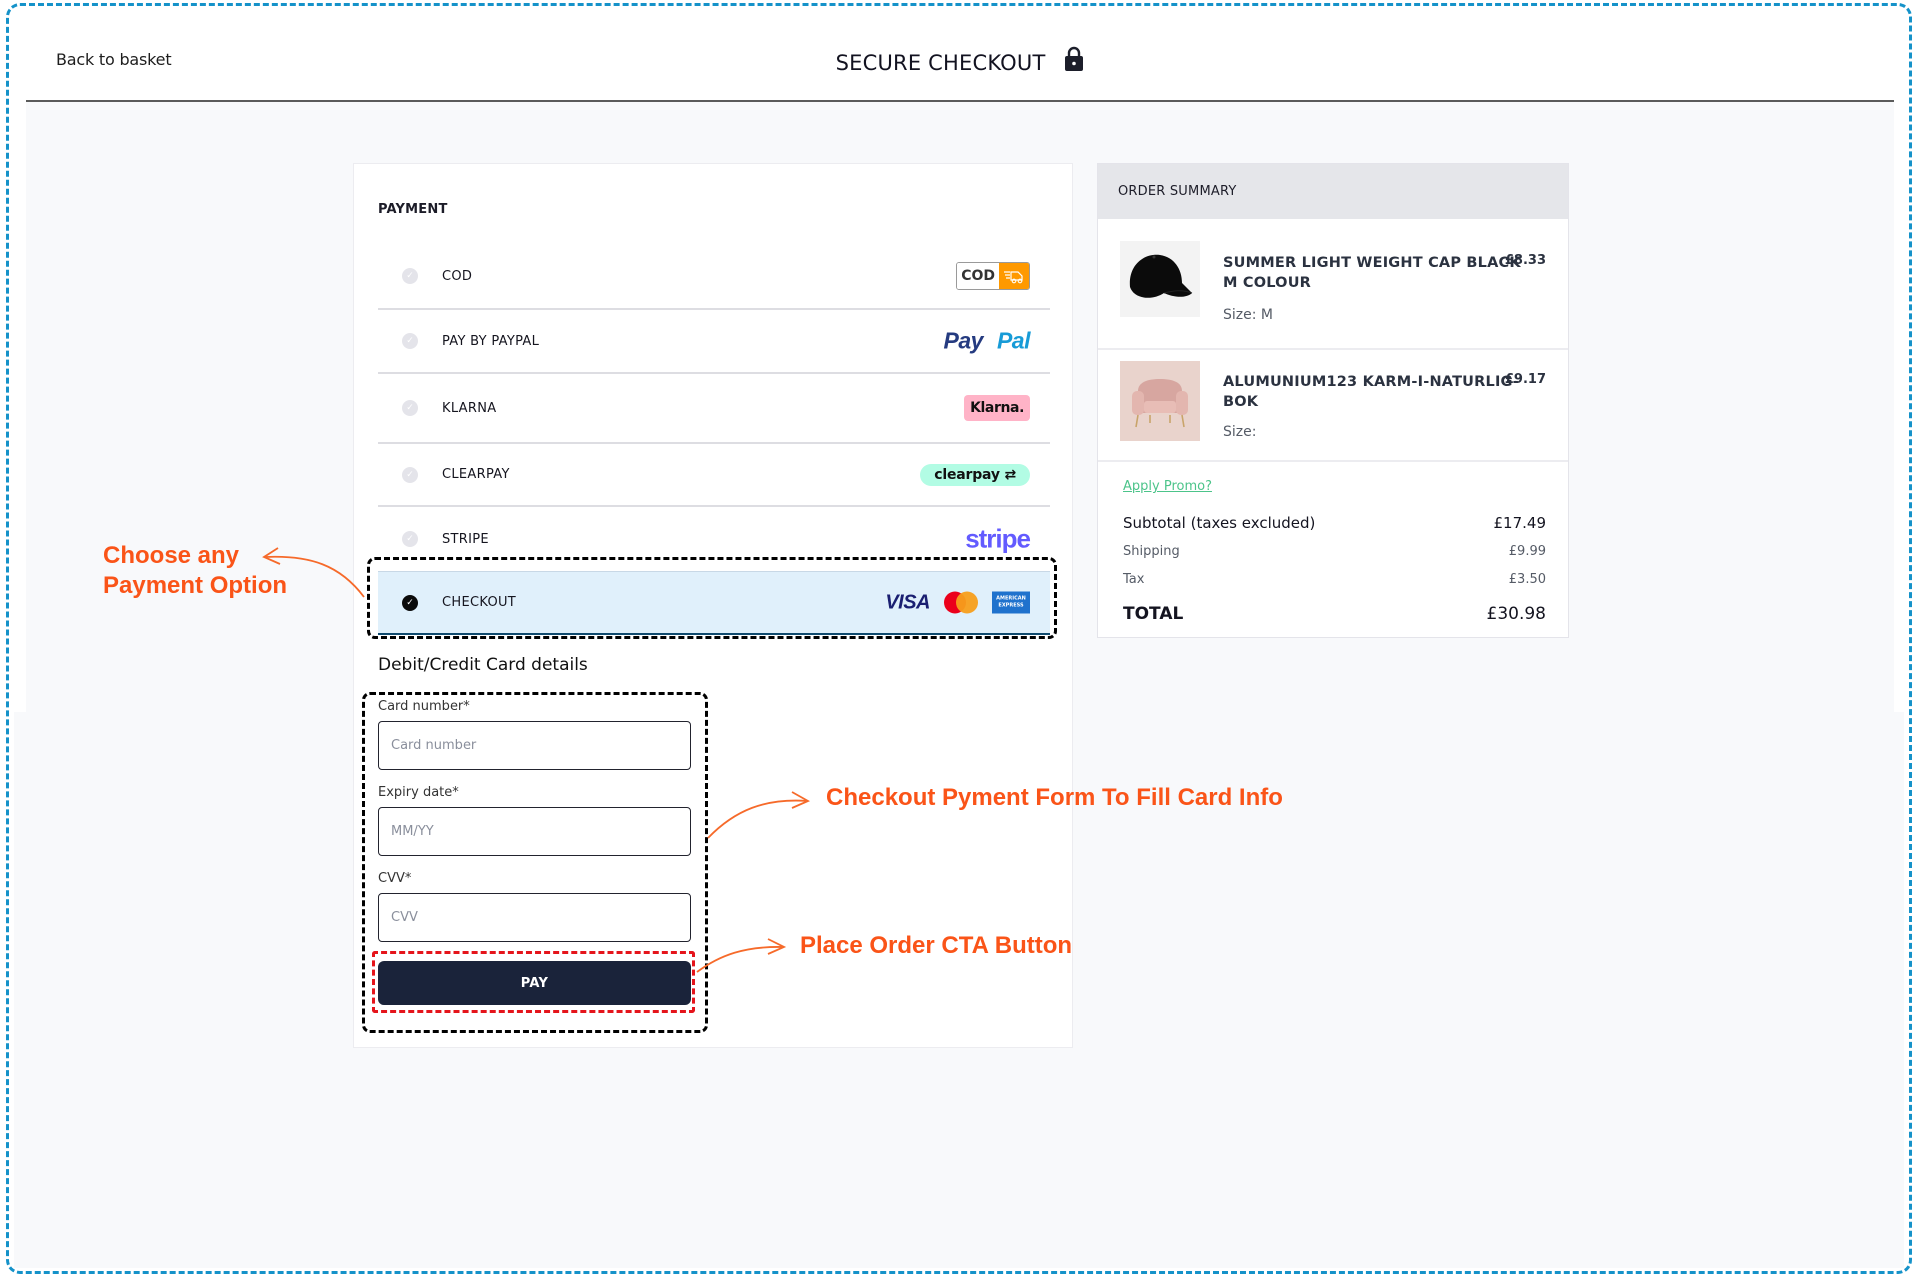 The width and height of the screenshot is (1920, 1285). Describe the element at coordinates (978, 276) in the screenshot. I see `cod-logo-text: COD` at that location.